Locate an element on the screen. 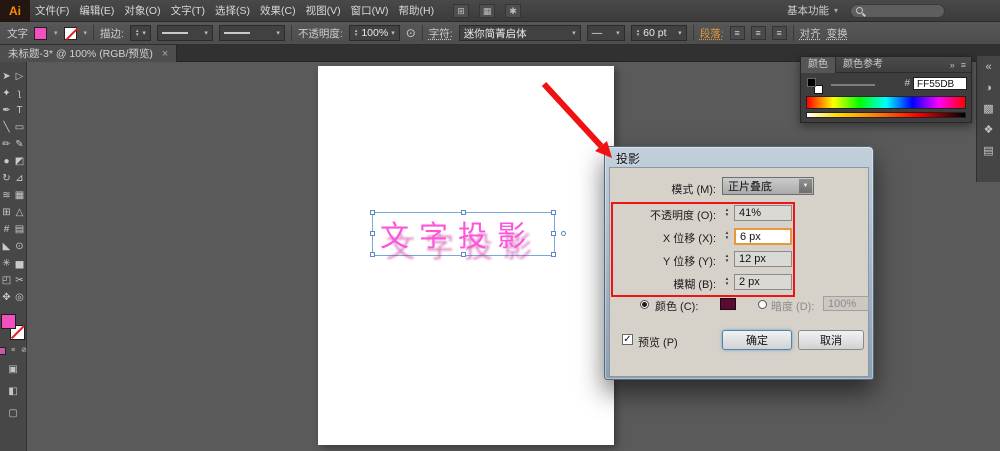 The image size is (1000, 451). edit-toolbar-button: ▢ is located at coordinates (12, 413).